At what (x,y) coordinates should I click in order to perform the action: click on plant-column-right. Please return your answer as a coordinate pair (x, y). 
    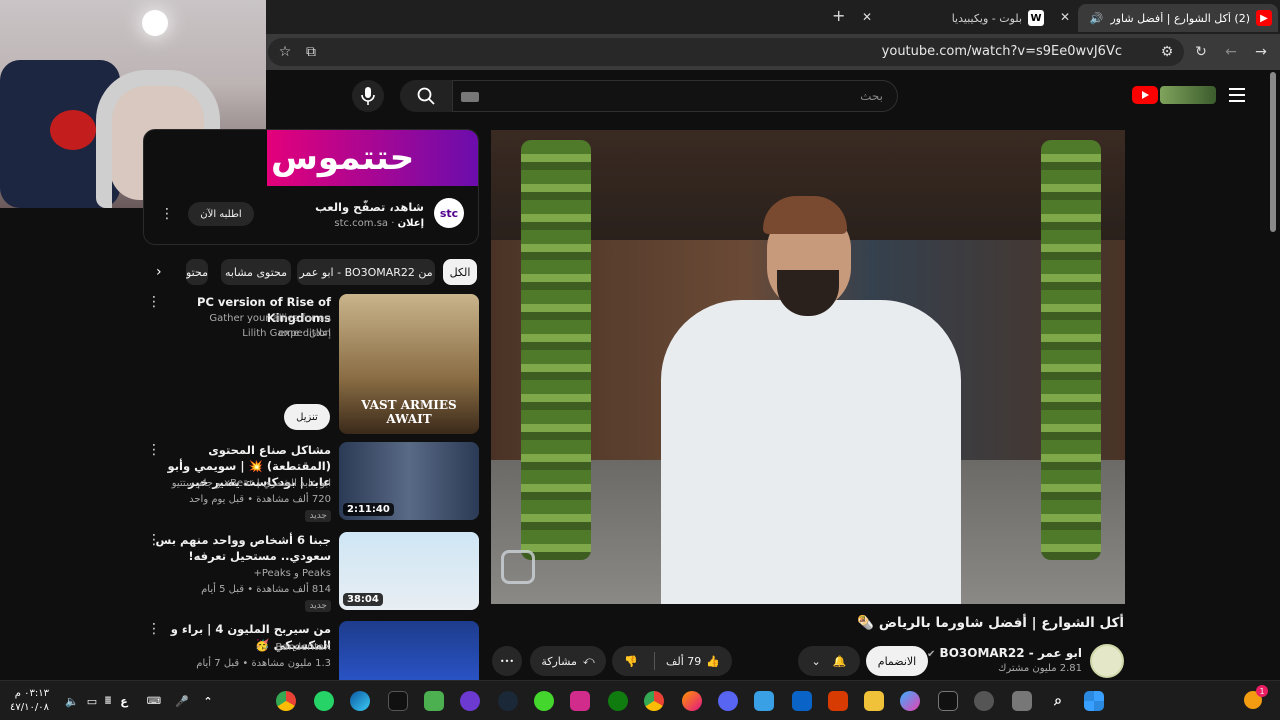
    Looking at the image, I should click on (1071, 350).